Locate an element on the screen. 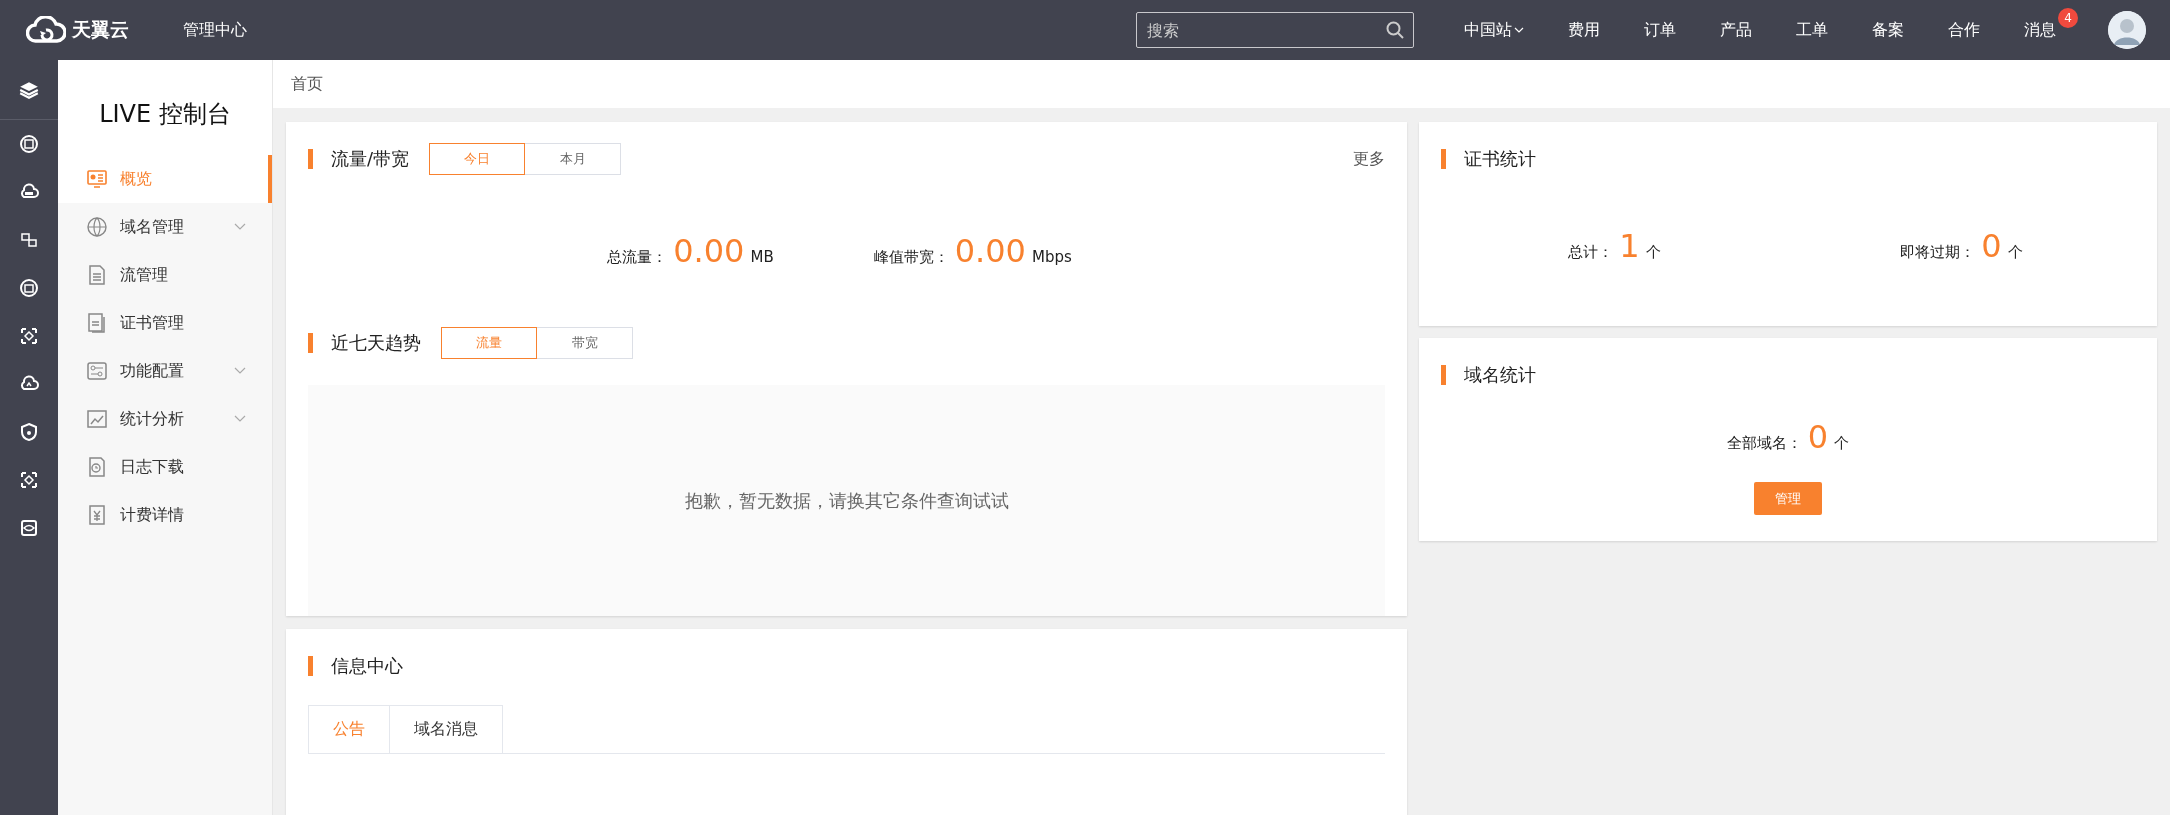  stat-unit: MB is located at coordinates (762, 257).